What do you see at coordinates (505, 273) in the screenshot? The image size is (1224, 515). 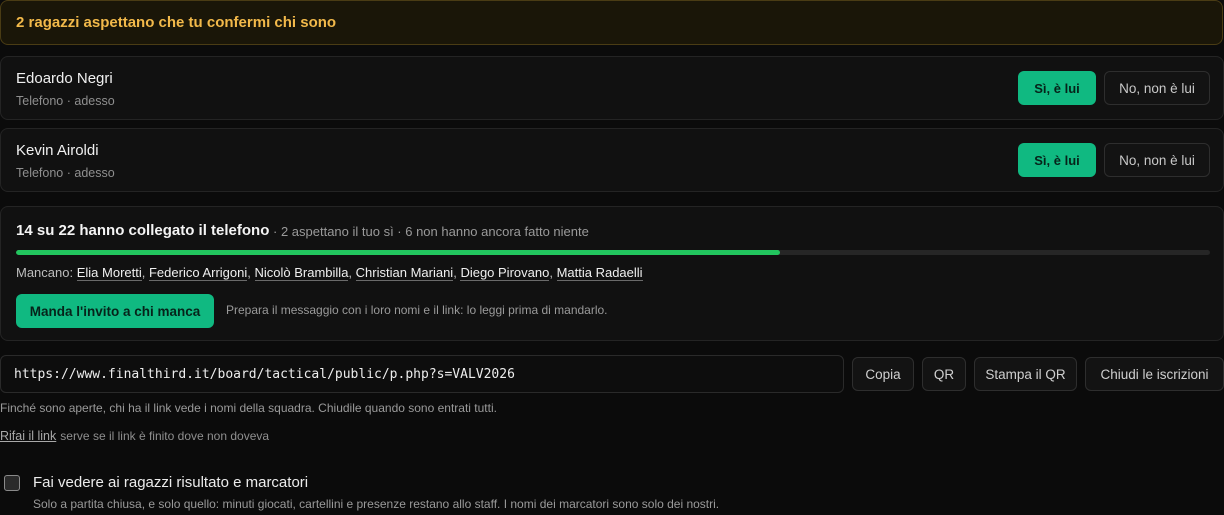 I see `missing-player-name: Diego Pirovano` at bounding box center [505, 273].